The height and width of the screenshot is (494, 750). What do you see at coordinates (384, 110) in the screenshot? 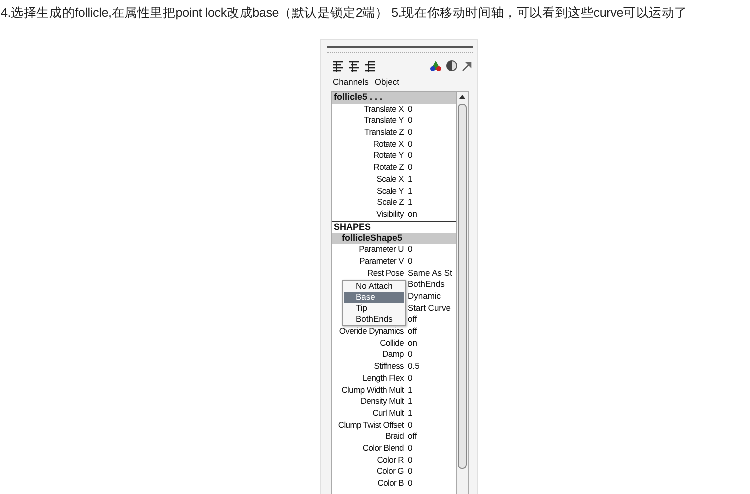
I see `attribute-label: Translate X` at bounding box center [384, 110].